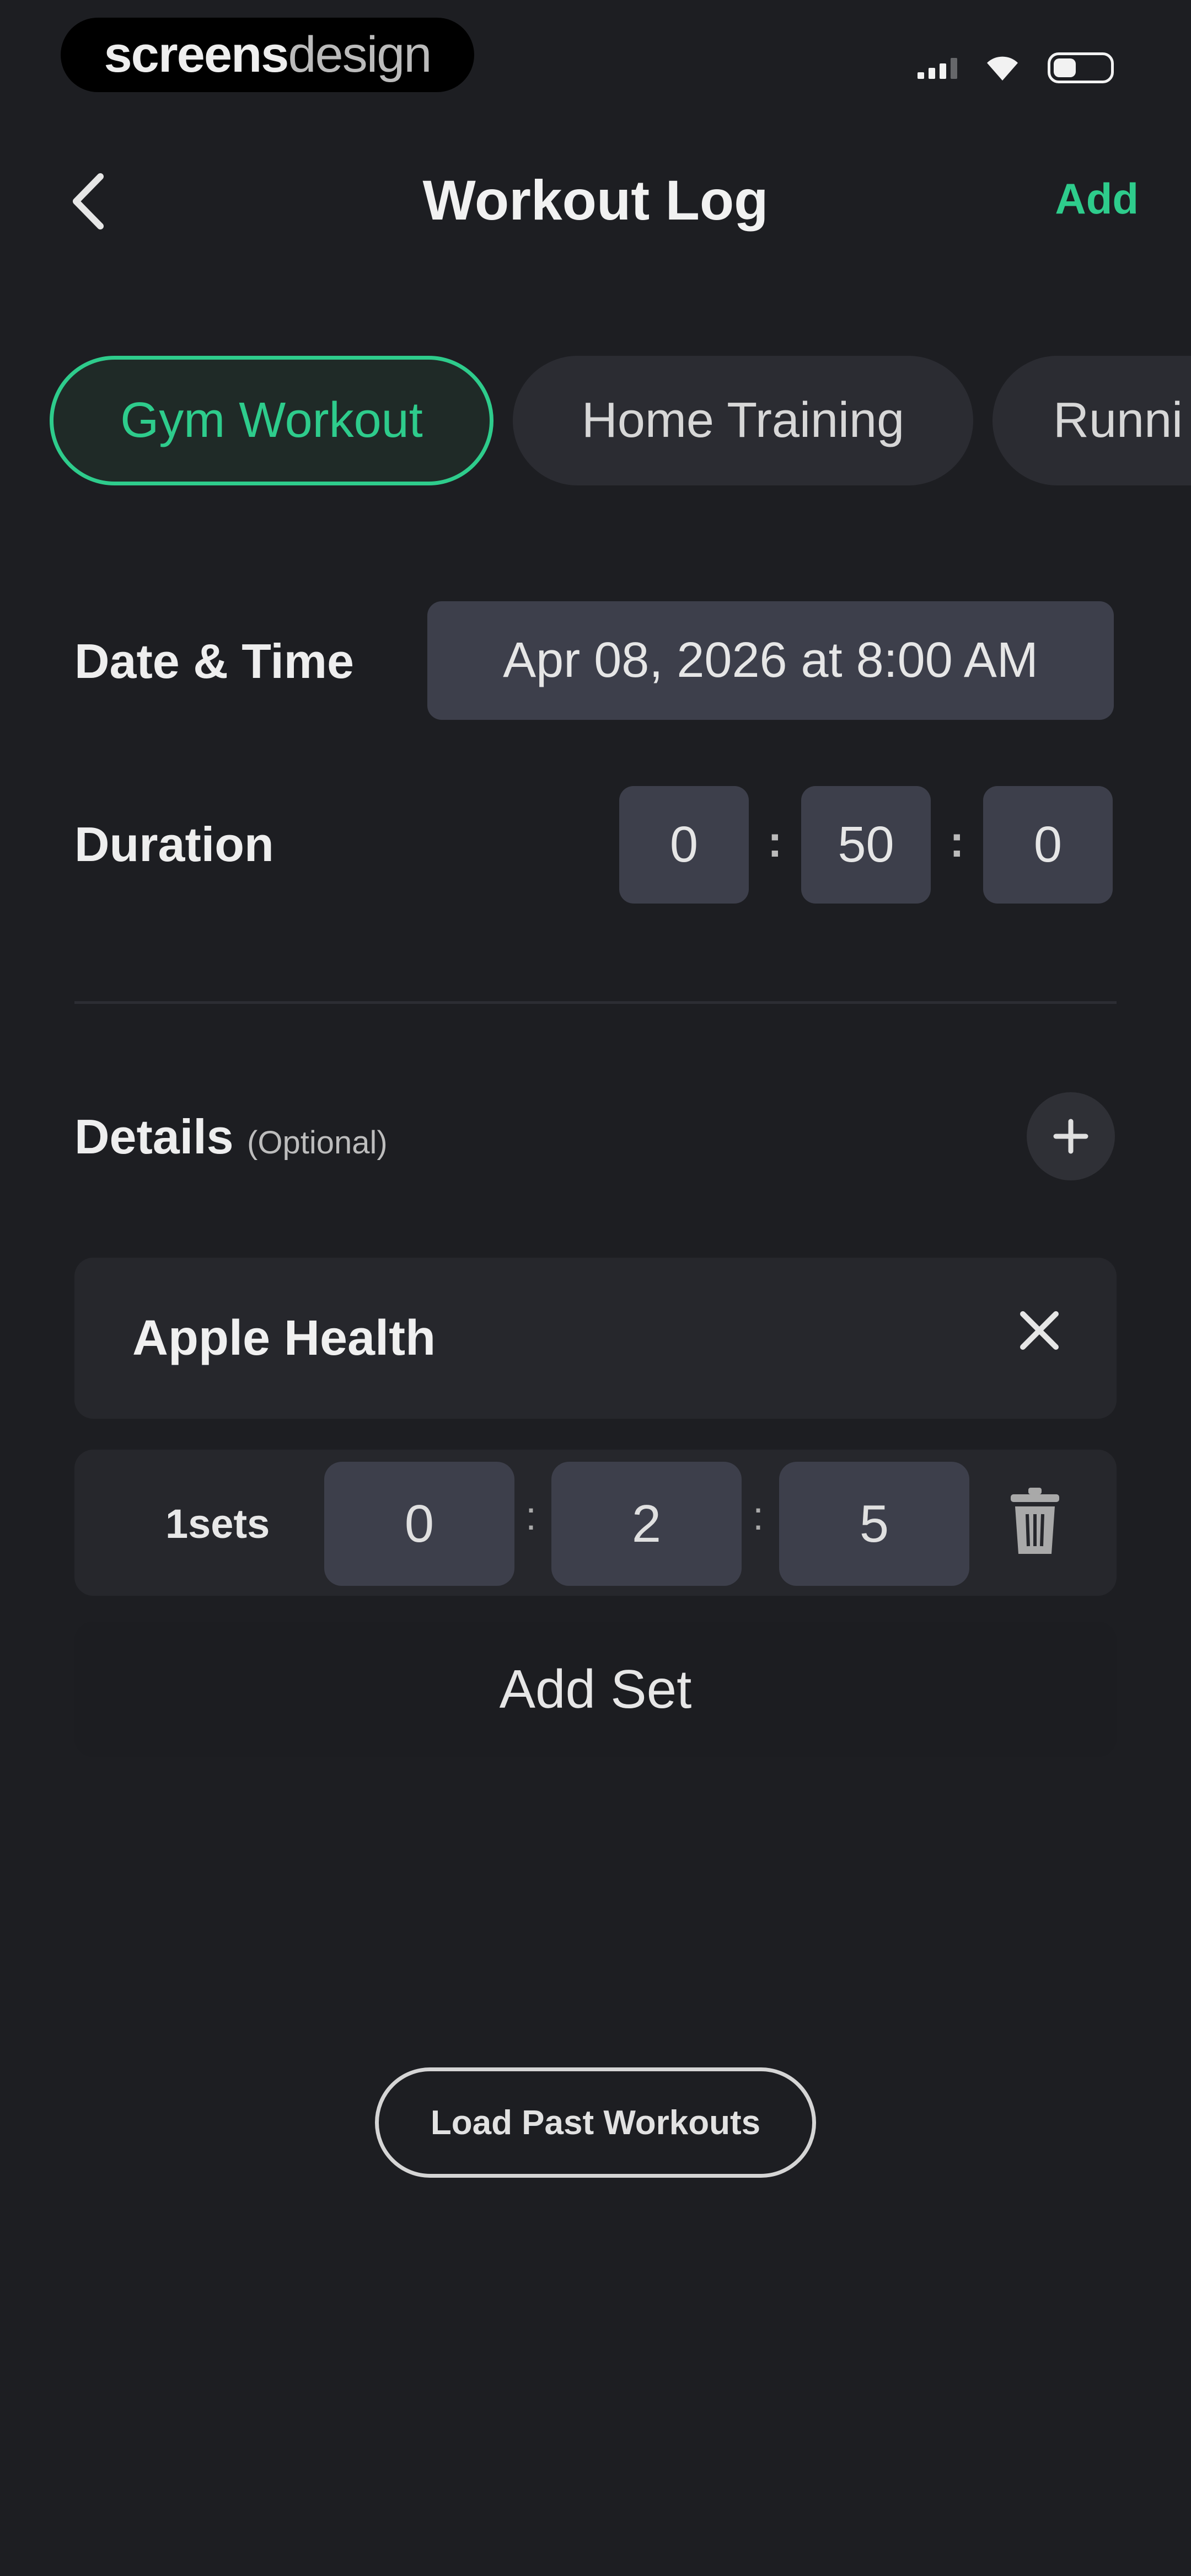 The height and width of the screenshot is (2576, 1191). I want to click on tab-running: Runni, so click(1092, 420).